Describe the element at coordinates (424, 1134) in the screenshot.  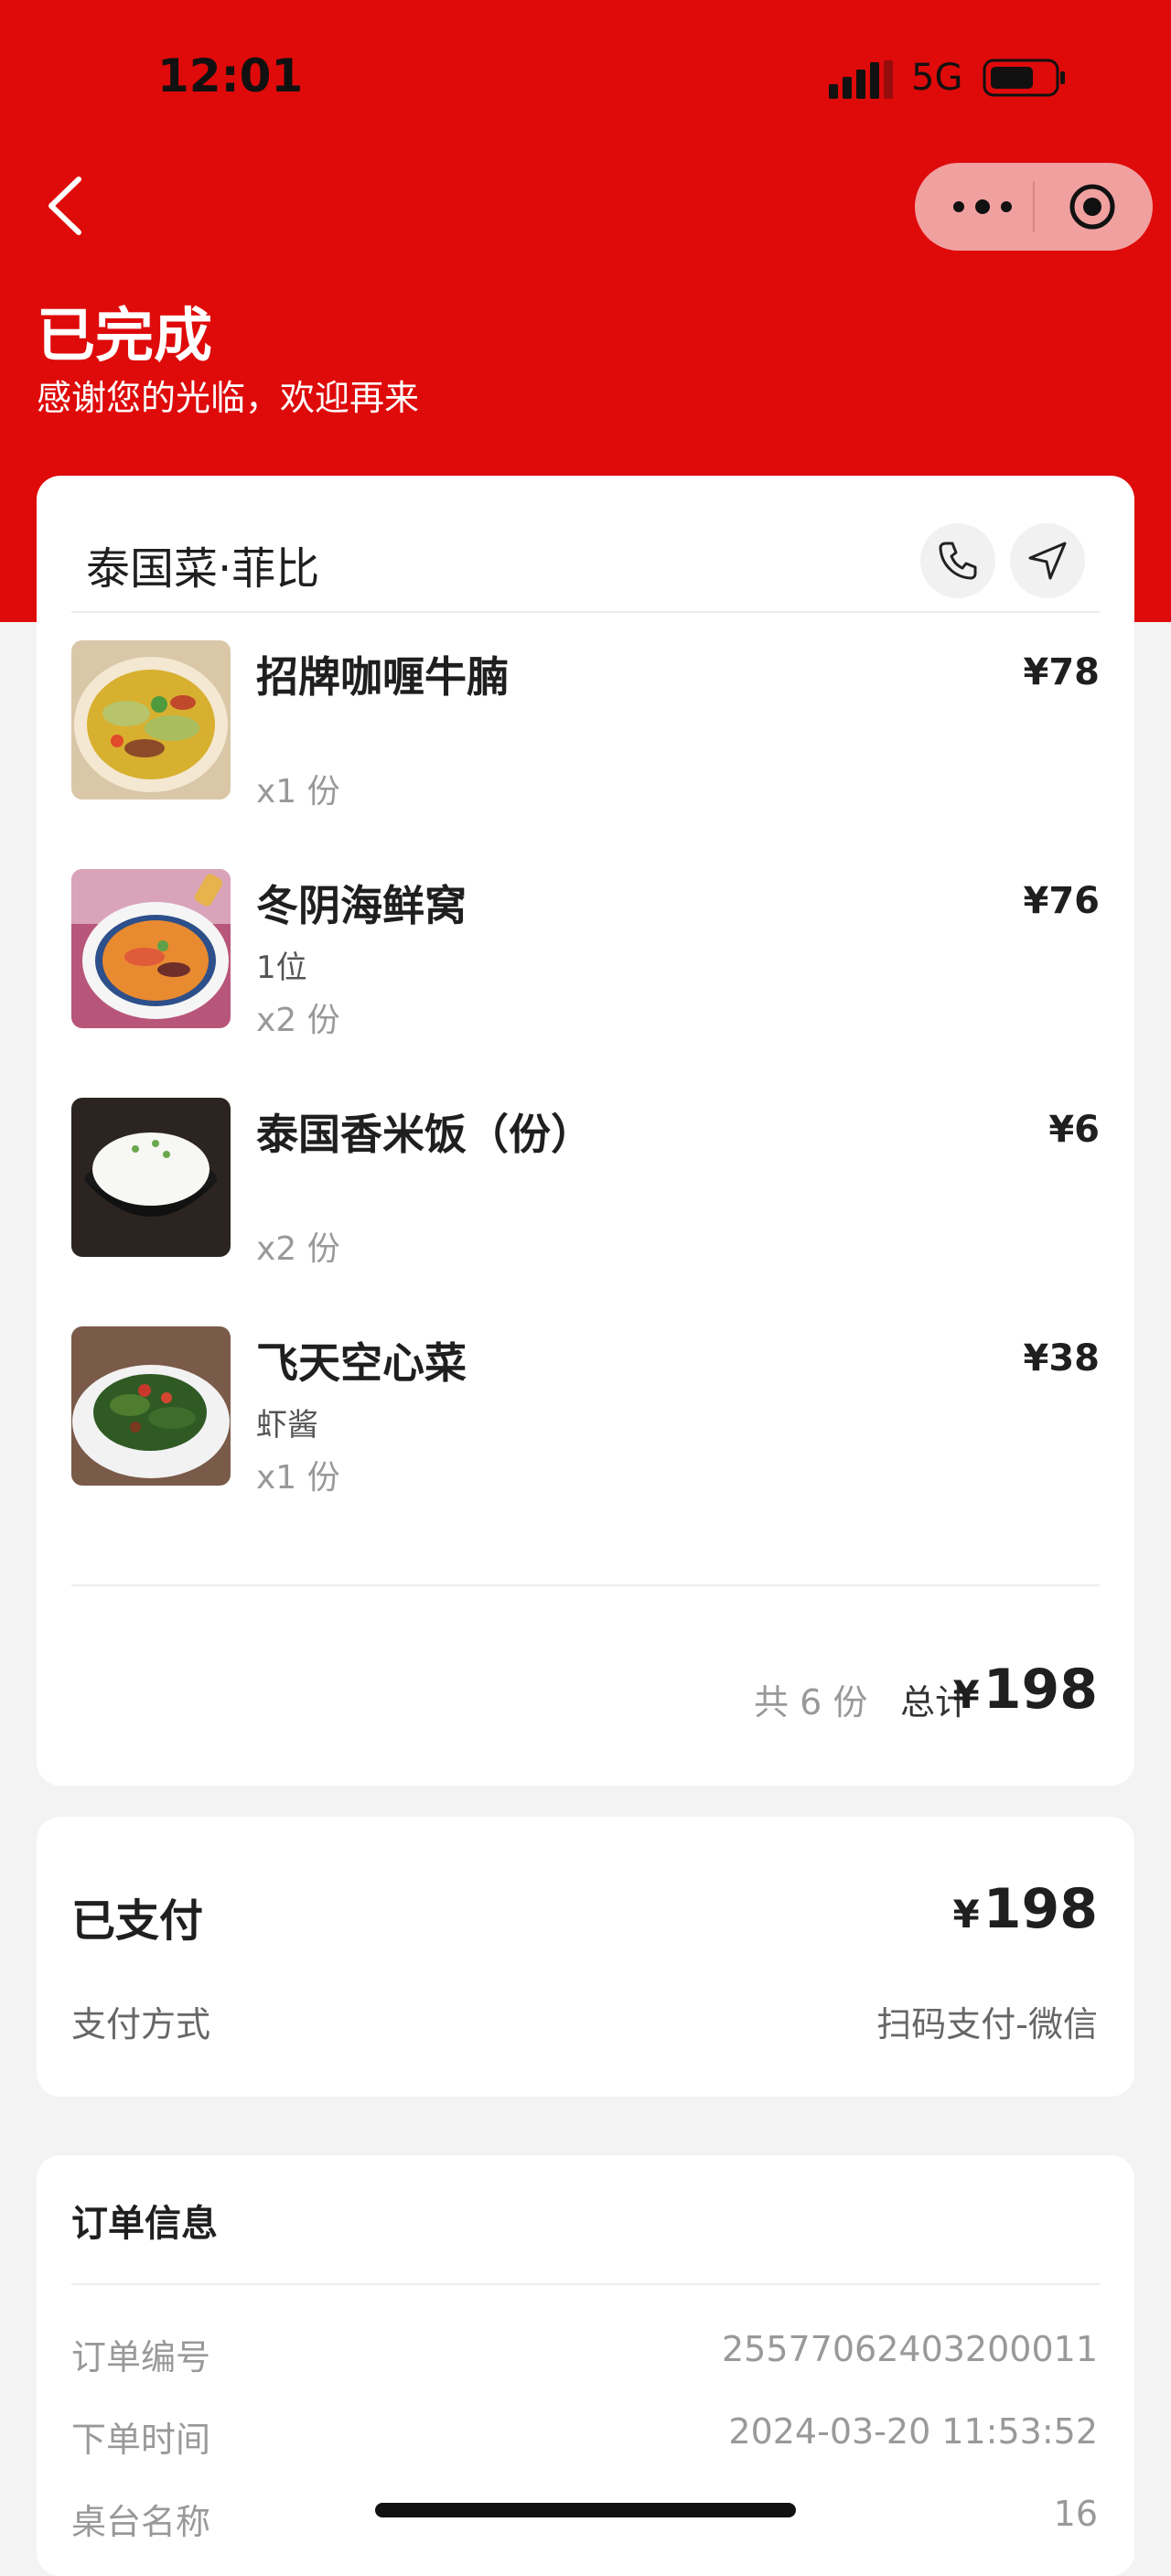
I see `dish-name: 泰国香米饭（份）` at that location.